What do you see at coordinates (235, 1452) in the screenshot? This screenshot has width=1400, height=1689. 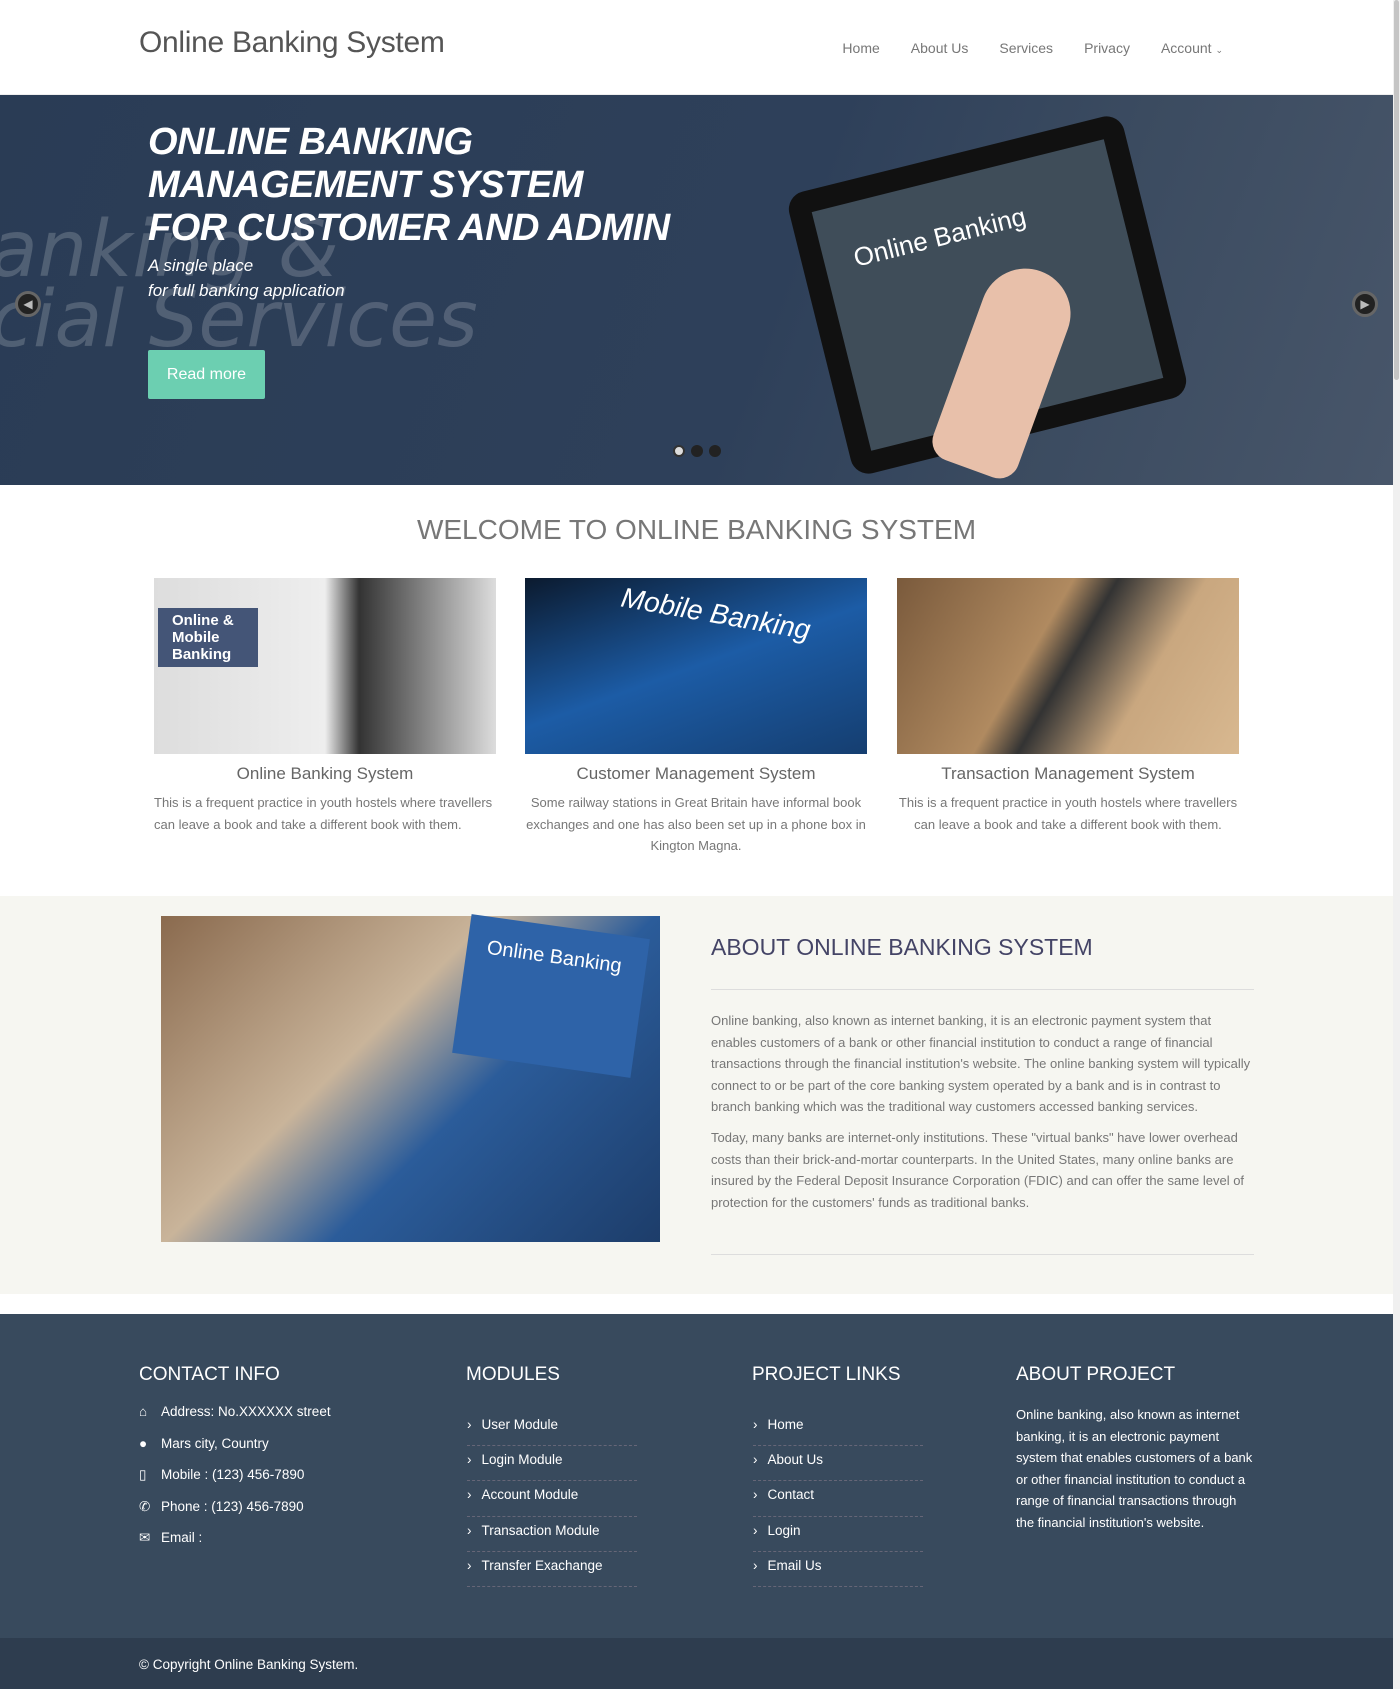 I see `contact-item: ● Mars city, Country` at bounding box center [235, 1452].